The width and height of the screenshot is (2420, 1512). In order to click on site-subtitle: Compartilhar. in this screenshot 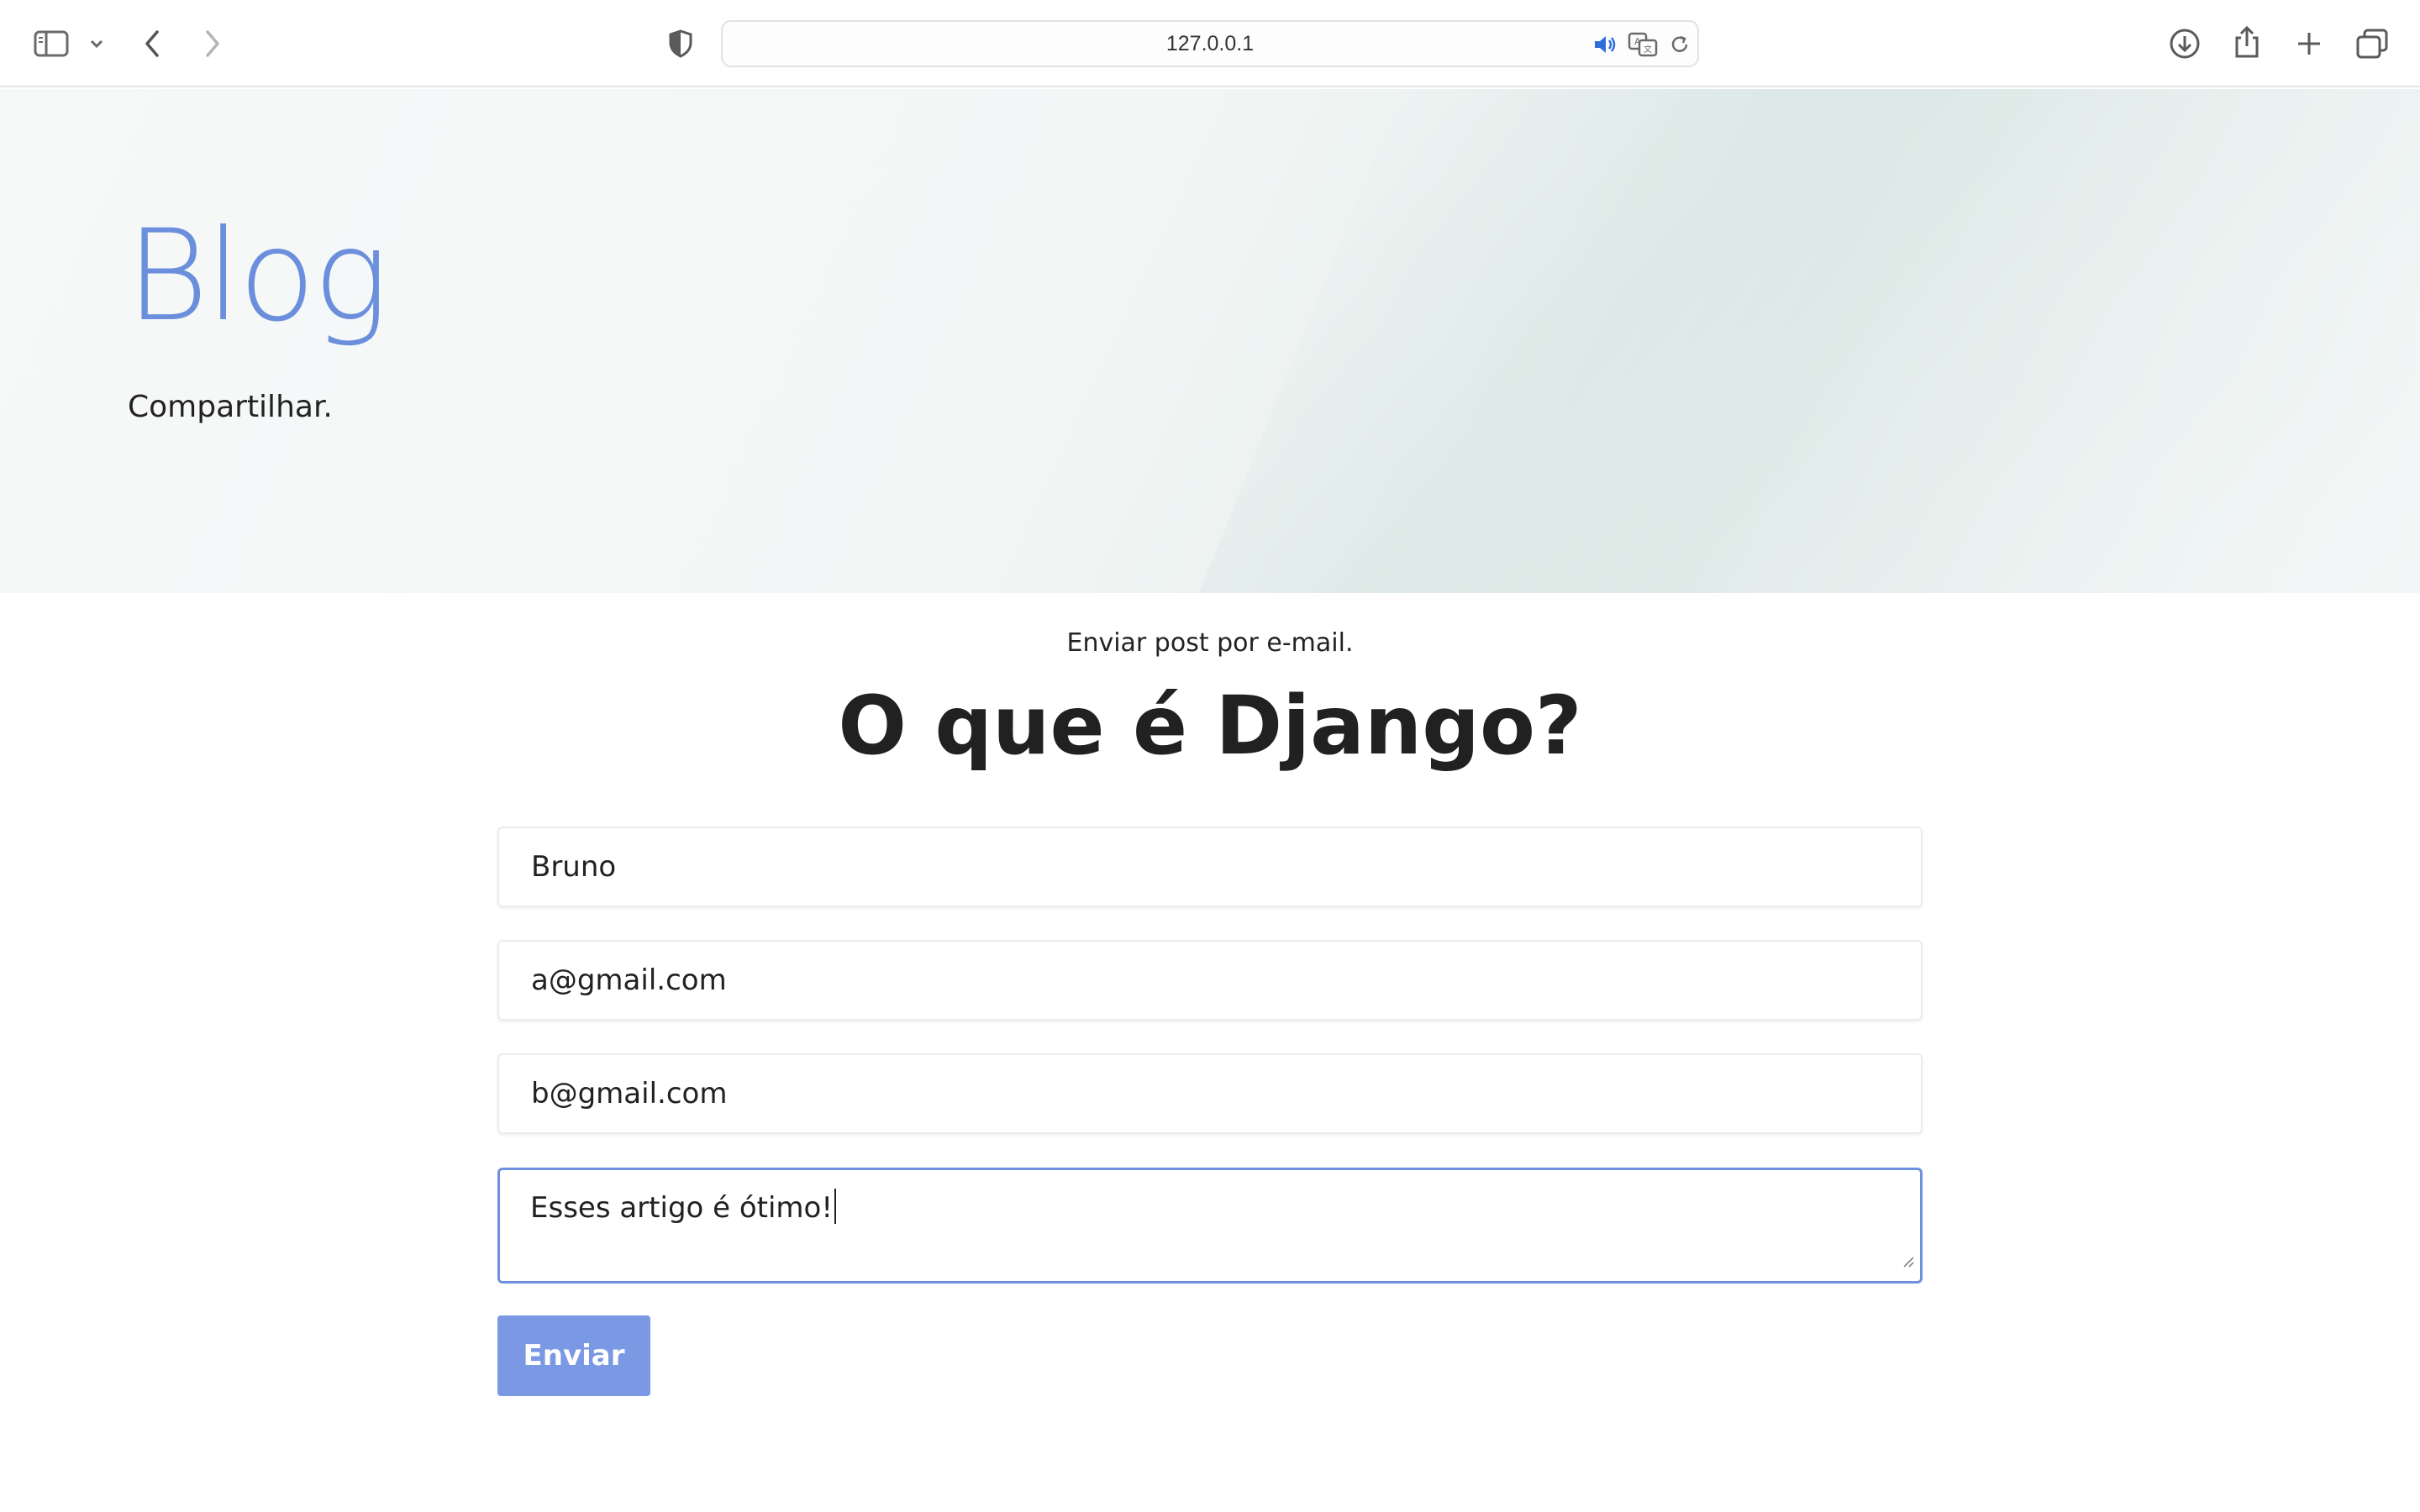, I will do `click(231, 407)`.